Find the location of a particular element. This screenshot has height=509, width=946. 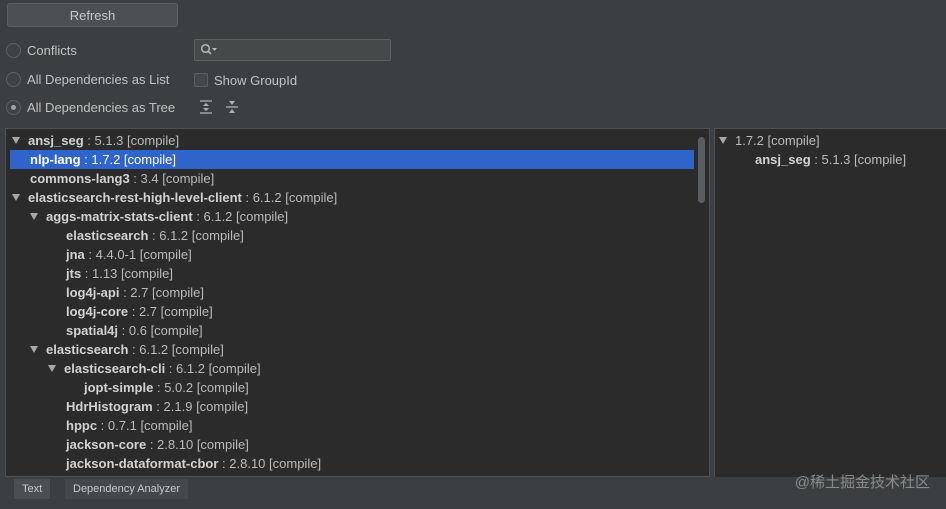

tree-row: commons-lang3 : 3.4 [compile] is located at coordinates (122, 178).